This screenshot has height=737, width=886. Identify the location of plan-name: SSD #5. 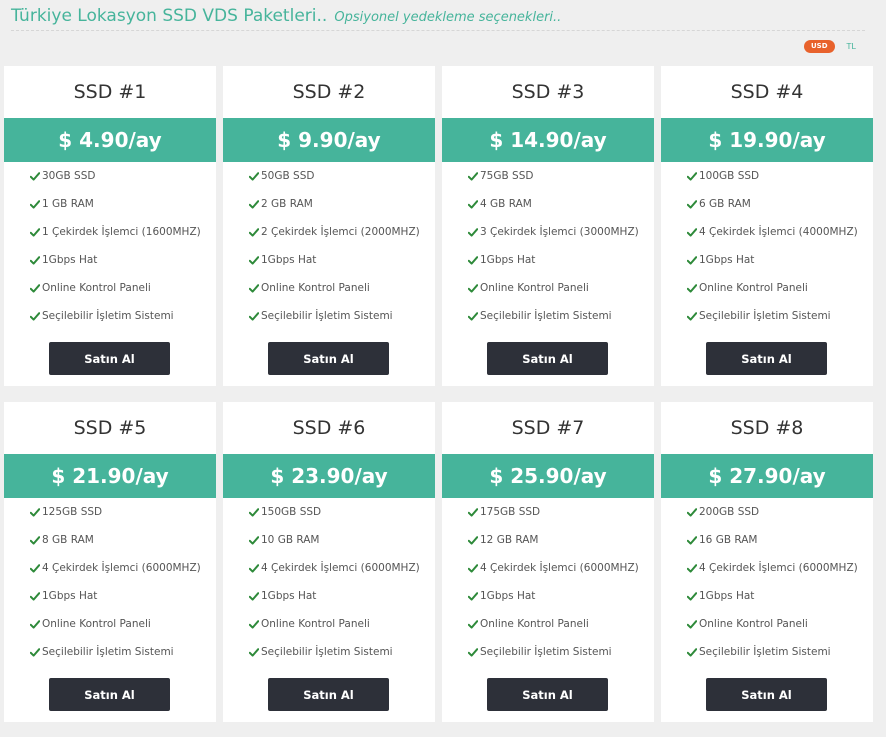
(110, 428).